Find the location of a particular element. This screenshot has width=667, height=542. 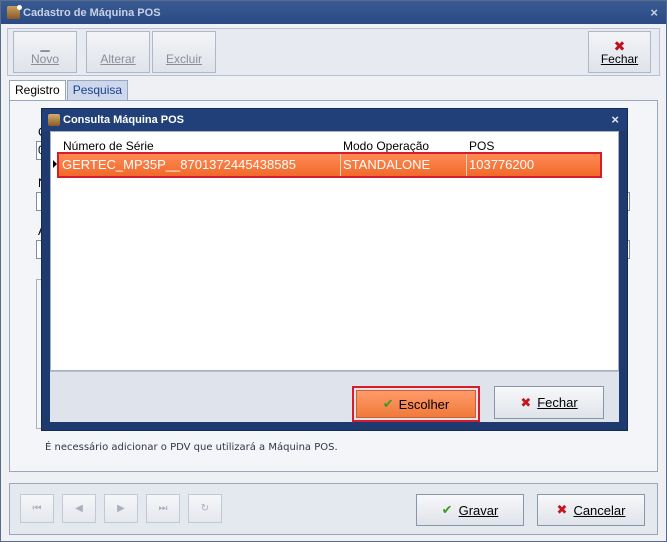

dialog-fechar-button: ✖ Fechar is located at coordinates (549, 402).